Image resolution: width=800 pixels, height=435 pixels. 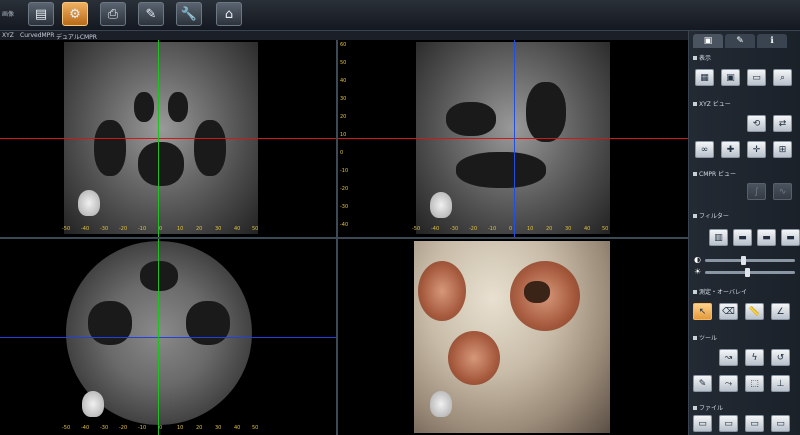 I want to click on section-file: ファイル, so click(x=708, y=407).